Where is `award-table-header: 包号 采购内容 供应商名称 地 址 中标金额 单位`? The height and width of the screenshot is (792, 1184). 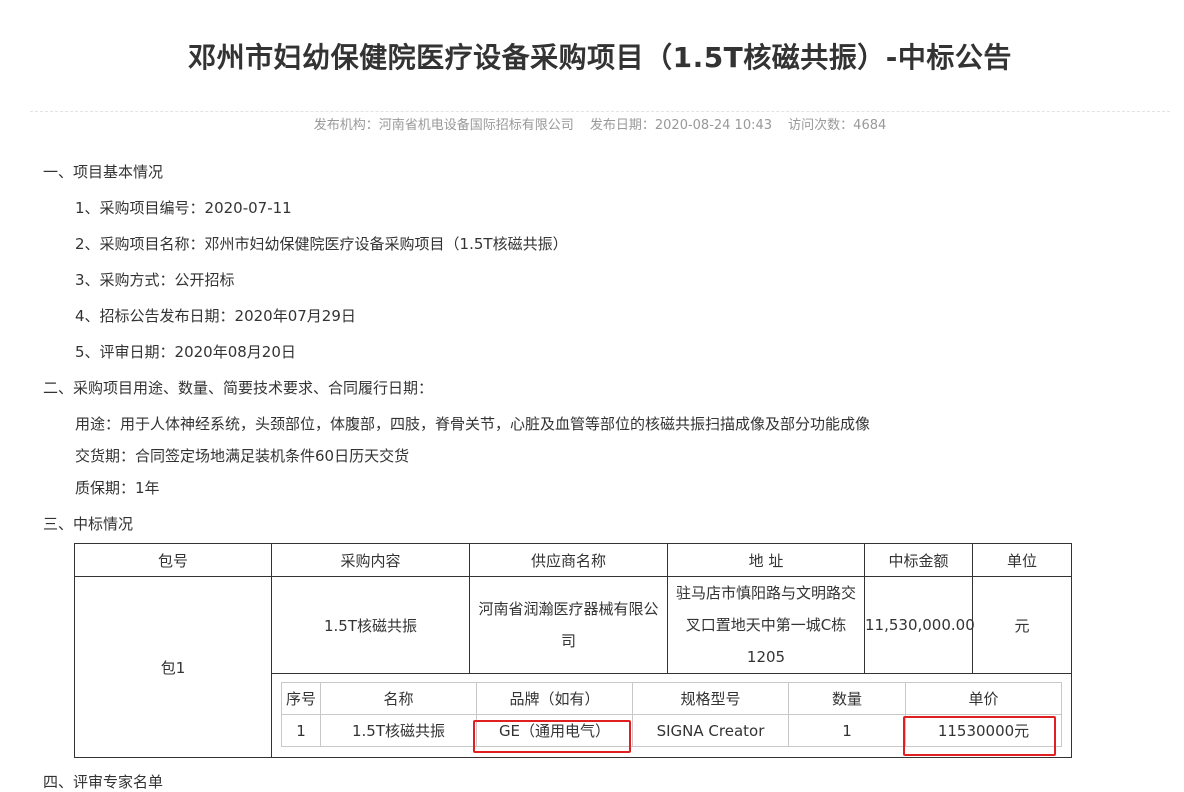 award-table-header: 包号 采购内容 供应商名称 地 址 中标金额 单位 is located at coordinates (573, 560).